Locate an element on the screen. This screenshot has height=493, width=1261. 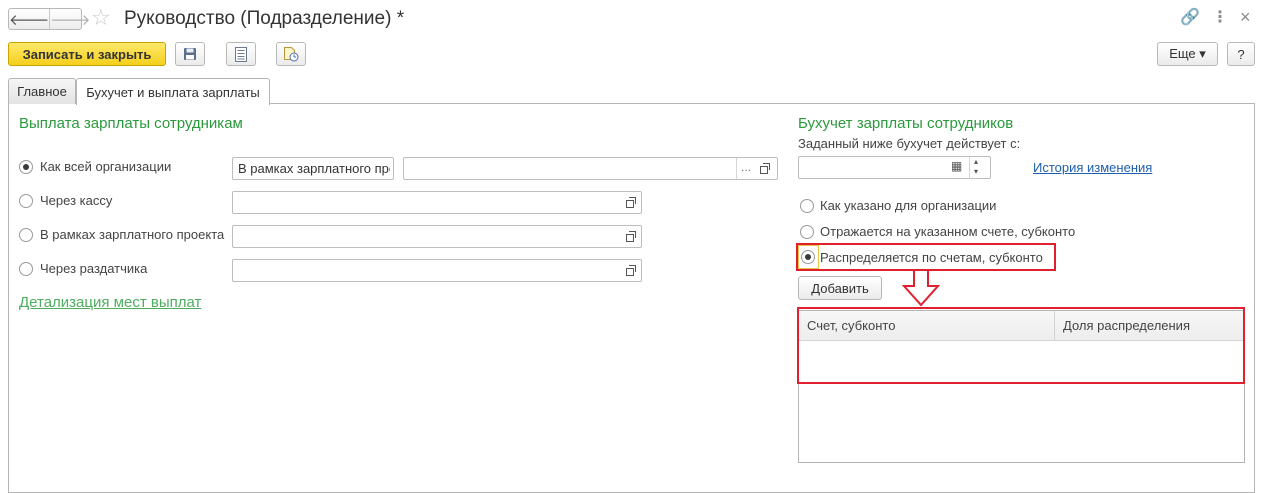
forward-button: 🡒 is located at coordinates (69, 19).